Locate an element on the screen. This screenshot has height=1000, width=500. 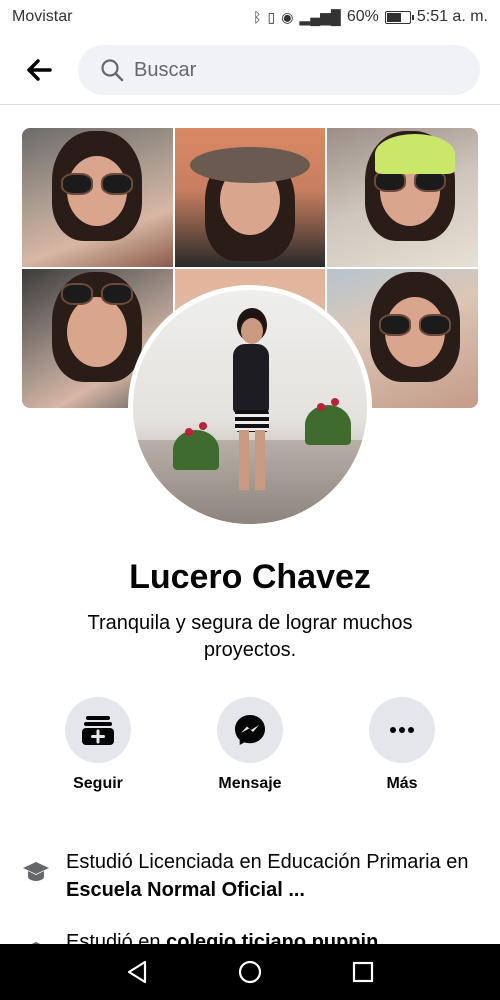
top-header is located at coordinates (250, 70).